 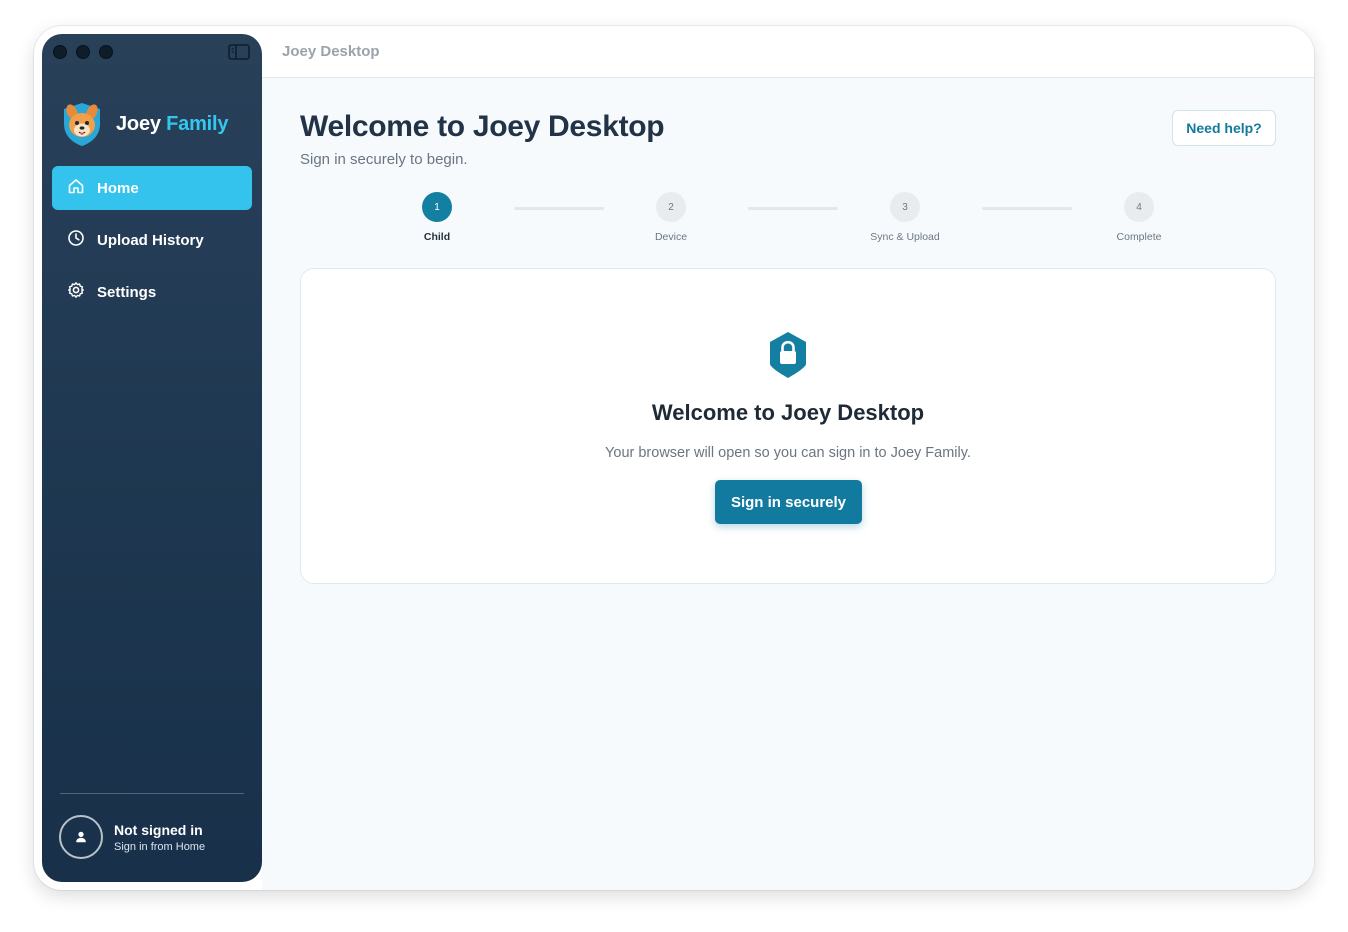 What do you see at coordinates (1139, 207) in the screenshot?
I see `step-number: 4` at bounding box center [1139, 207].